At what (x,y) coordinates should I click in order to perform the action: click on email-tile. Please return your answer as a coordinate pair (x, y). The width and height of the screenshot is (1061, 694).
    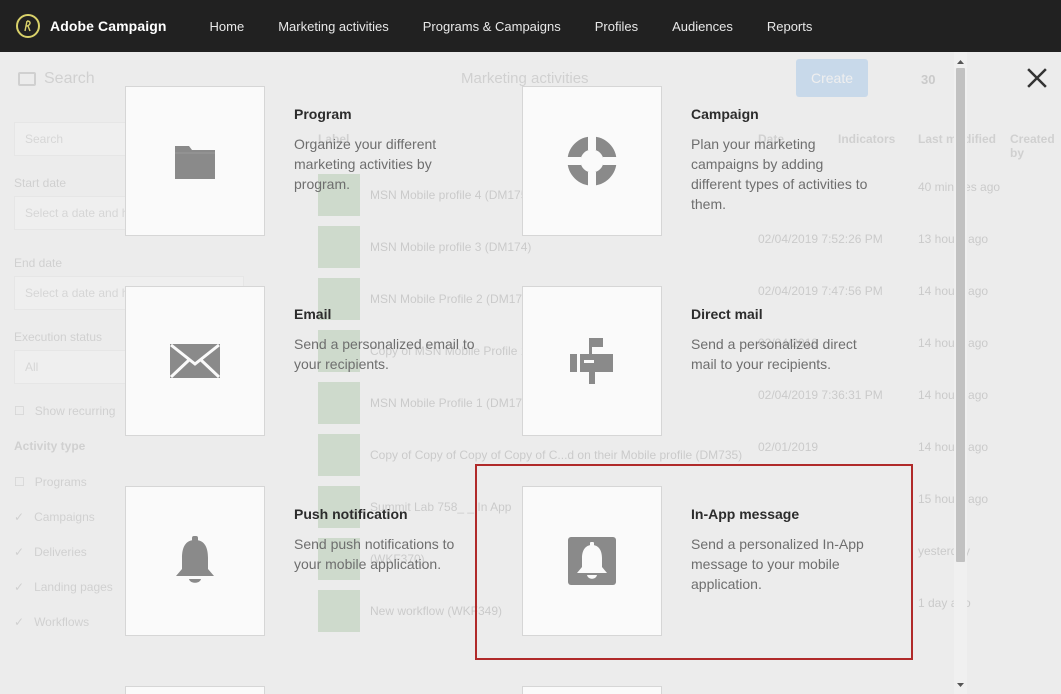
    Looking at the image, I should click on (195, 361).